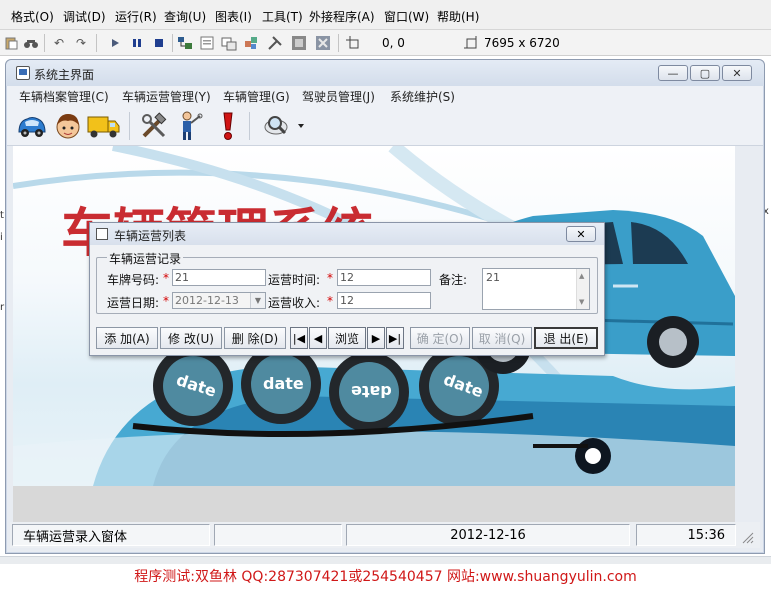 The width and height of the screenshot is (771, 598). I want to click on dialog-title: 车辆运营列表, so click(150, 236).